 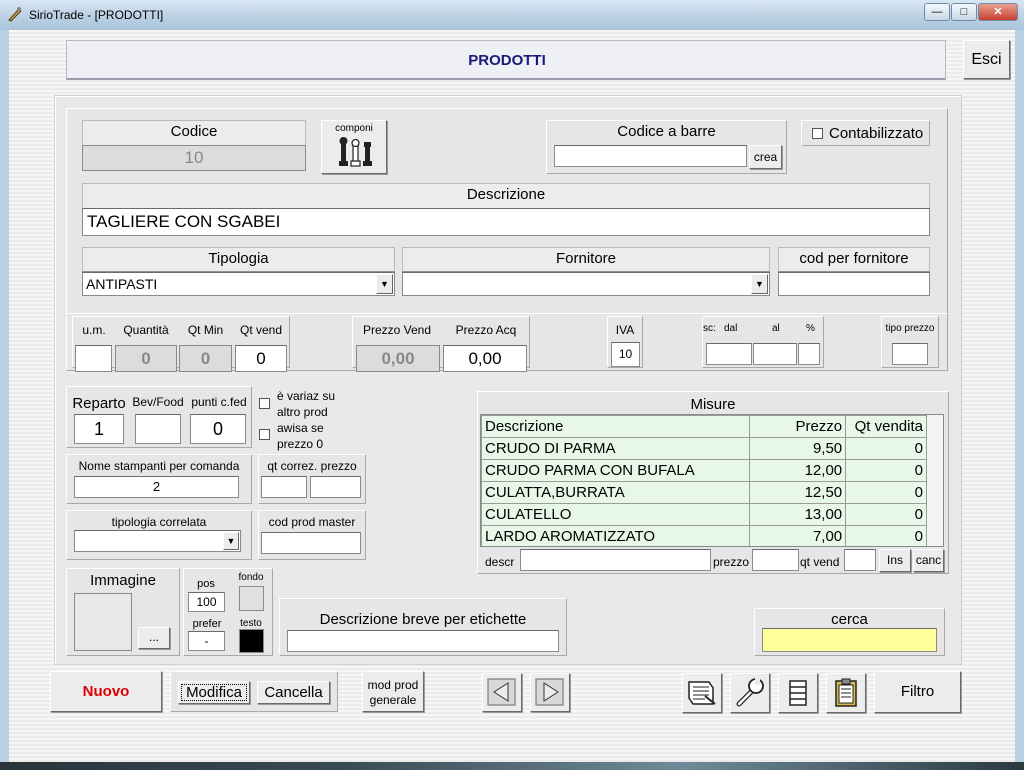 I want to click on cell-prezzo: 12,50, so click(x=798, y=492).